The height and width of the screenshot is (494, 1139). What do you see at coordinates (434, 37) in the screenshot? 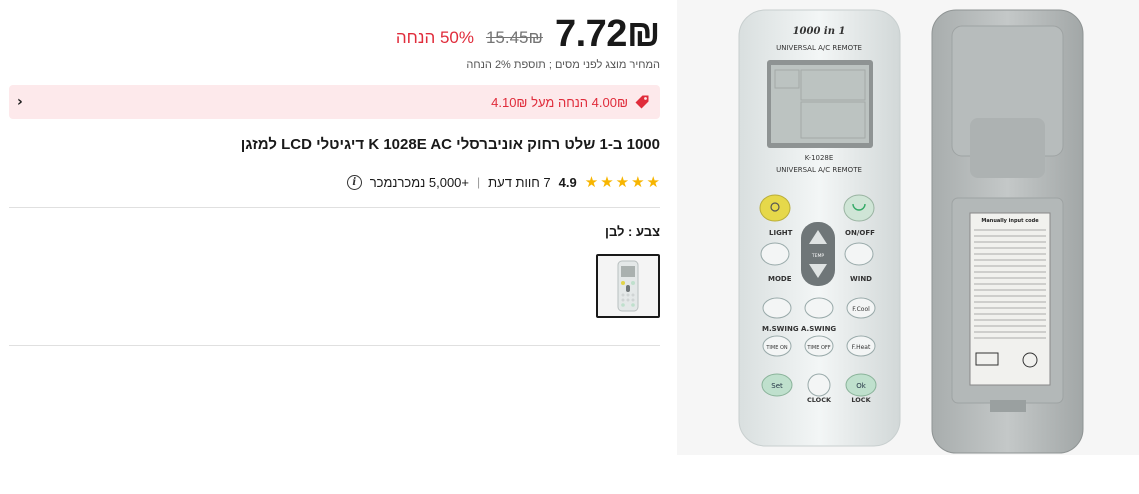
I see `discount-badge: 50% הנחה` at bounding box center [434, 37].